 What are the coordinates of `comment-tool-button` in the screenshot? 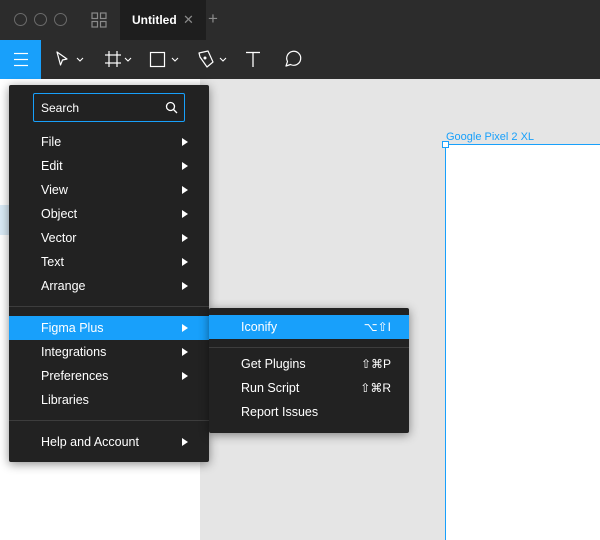 It's located at (293, 59).